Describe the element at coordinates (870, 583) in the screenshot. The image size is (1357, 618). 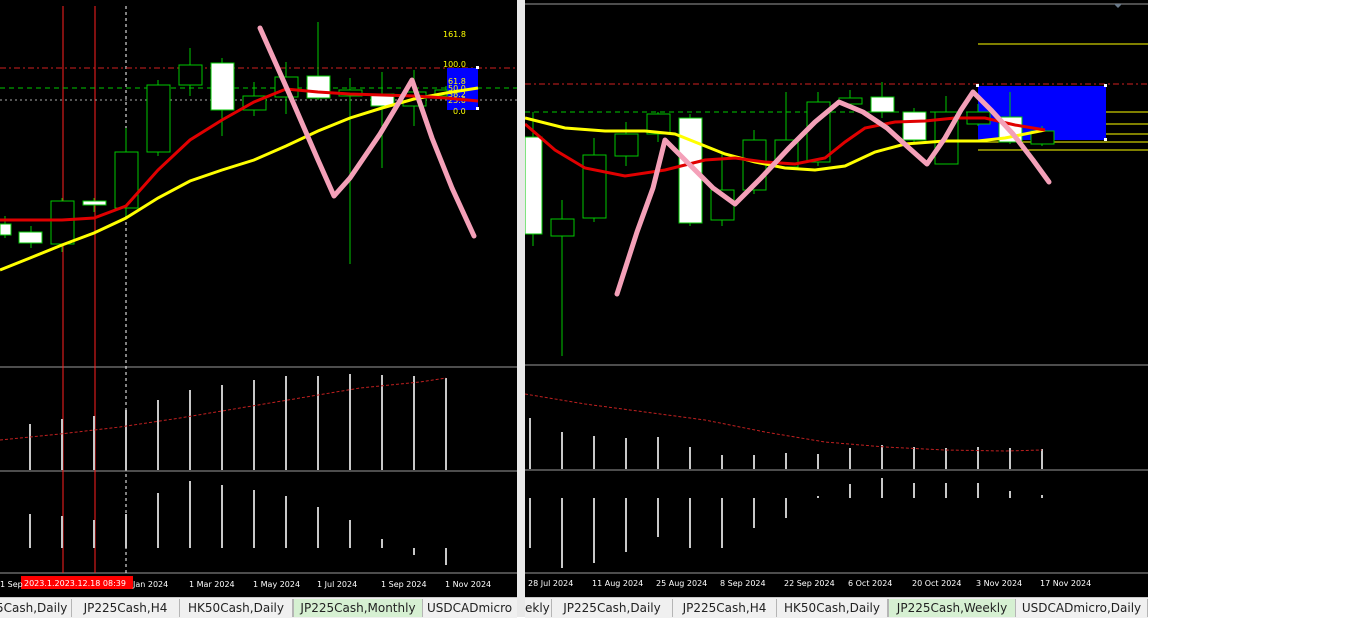
I see `time-axis-label: 6 Oct 2024` at that location.